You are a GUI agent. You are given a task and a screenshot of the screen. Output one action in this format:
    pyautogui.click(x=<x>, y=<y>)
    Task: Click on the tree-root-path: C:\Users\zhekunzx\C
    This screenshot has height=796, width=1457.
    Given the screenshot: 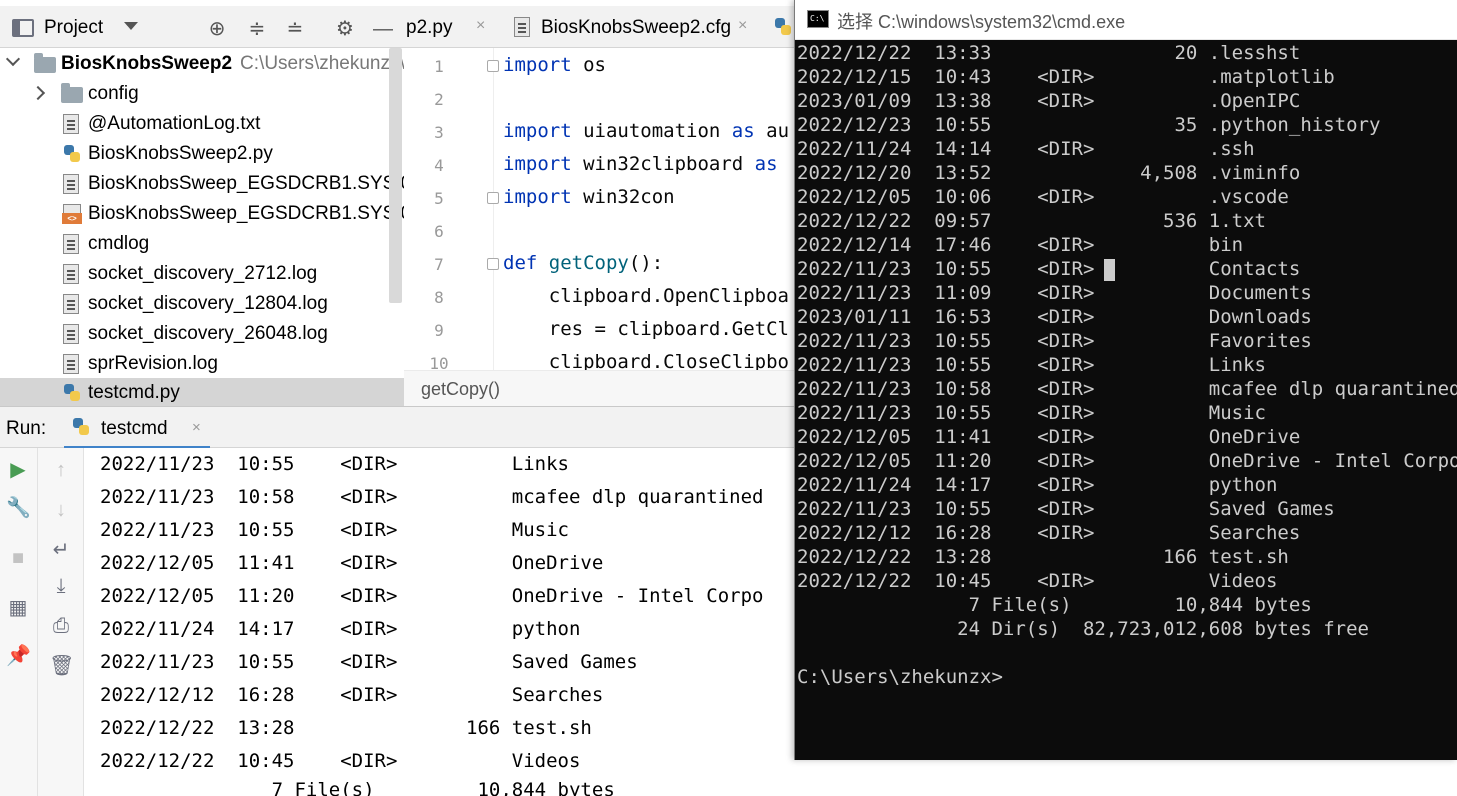 What is the action you would take?
    pyautogui.click(x=322, y=63)
    